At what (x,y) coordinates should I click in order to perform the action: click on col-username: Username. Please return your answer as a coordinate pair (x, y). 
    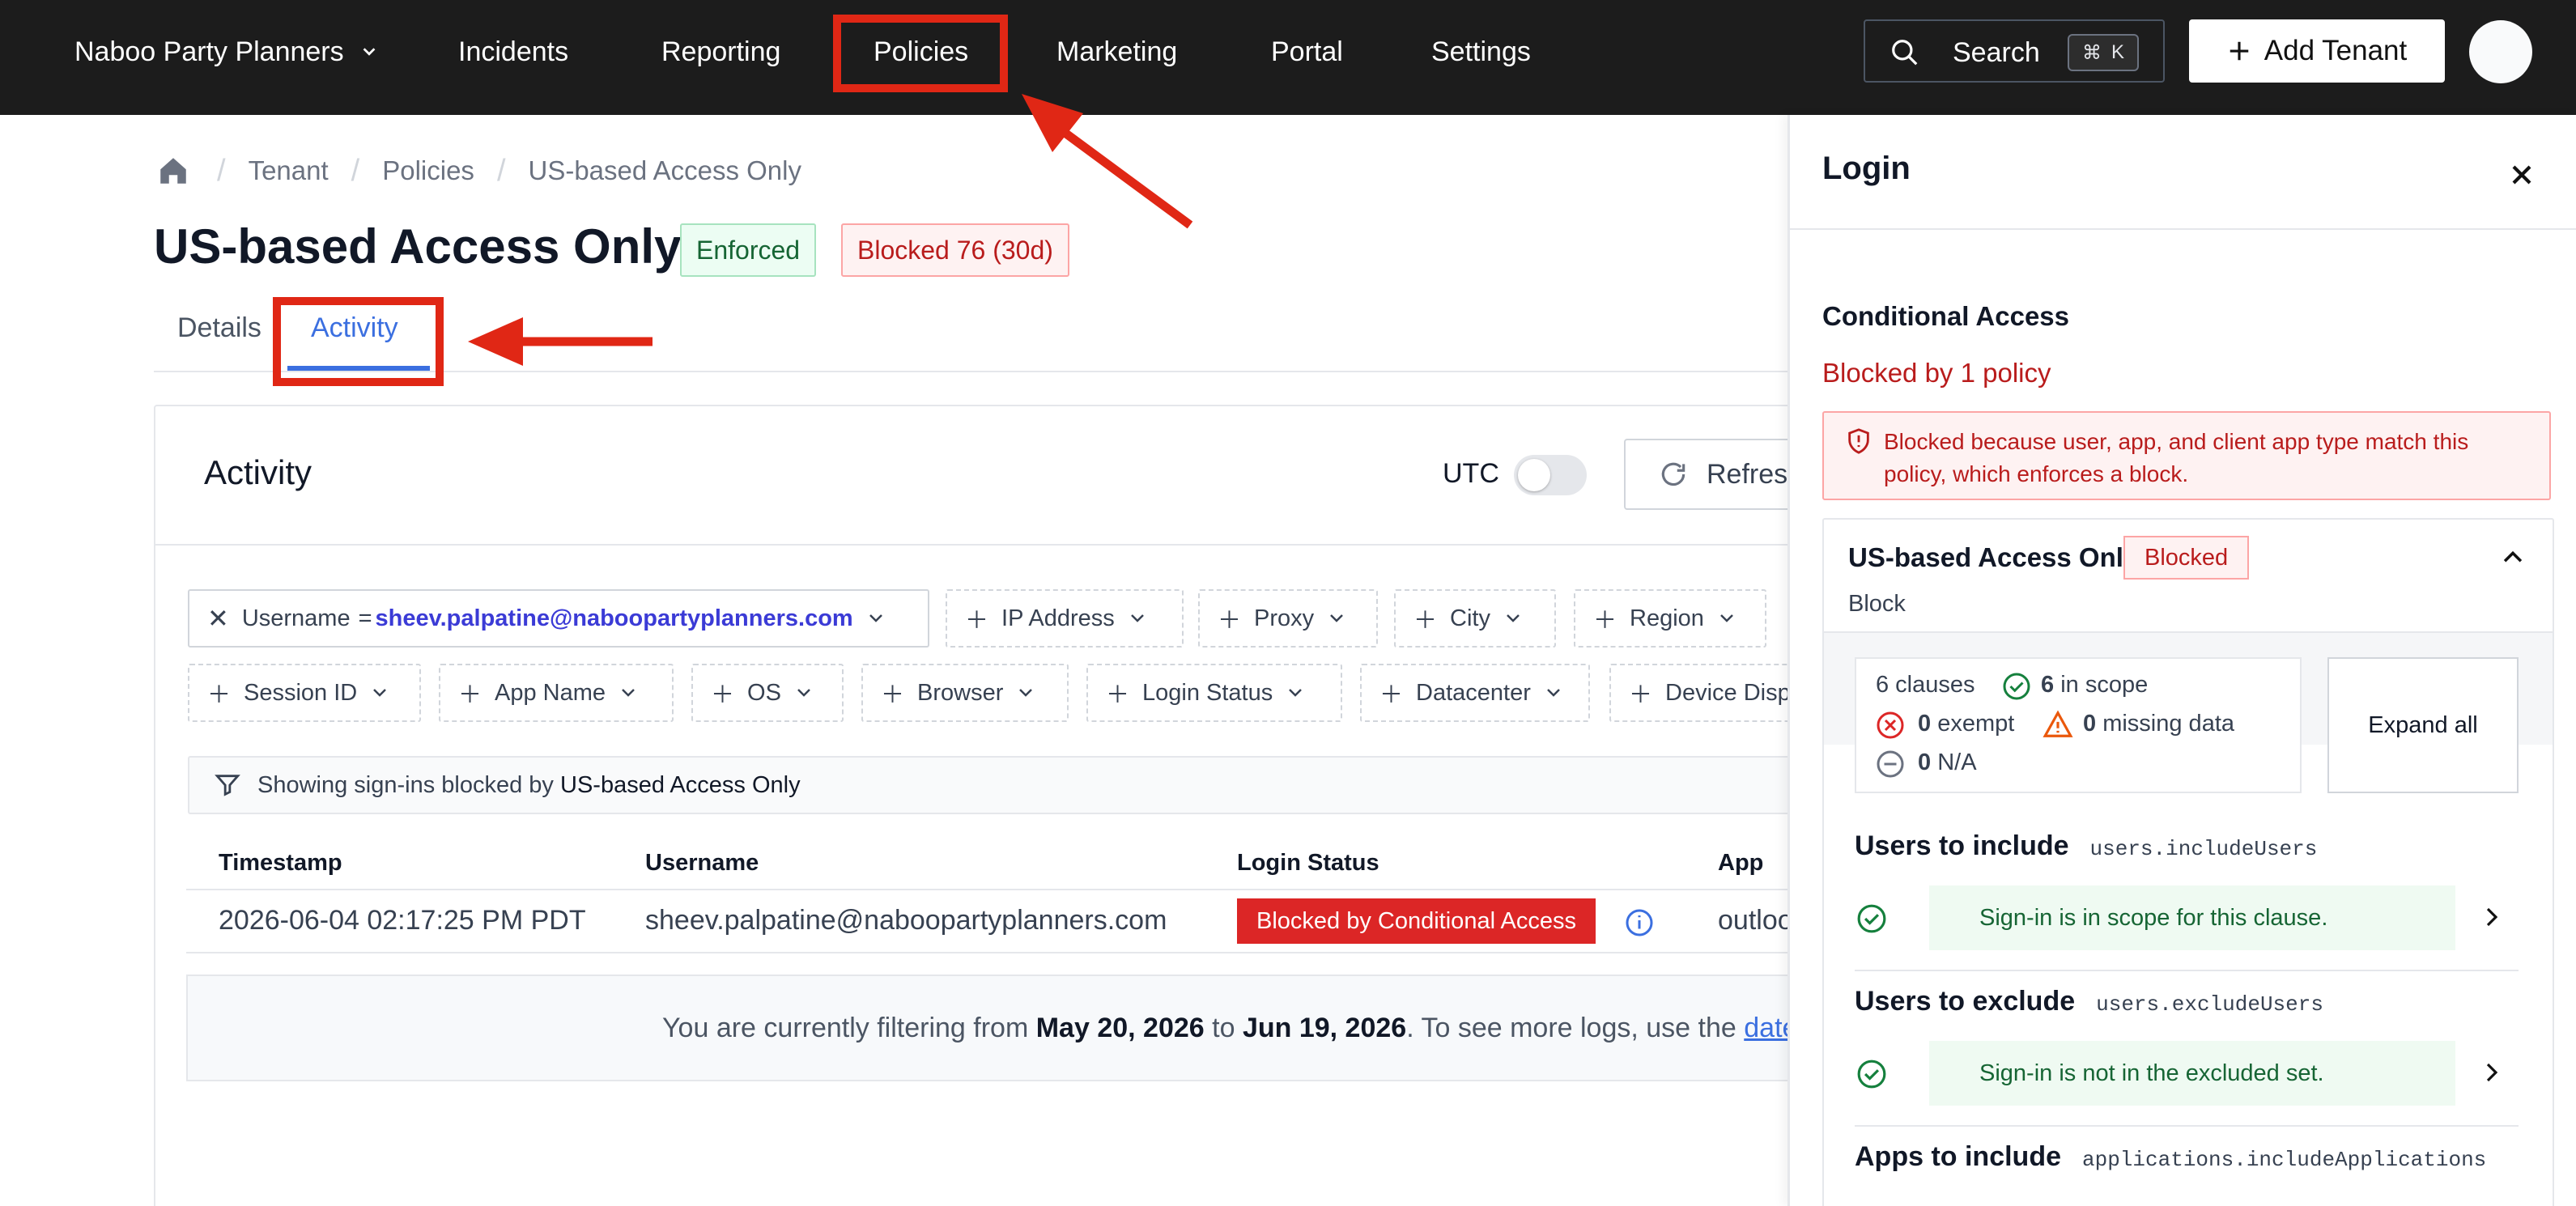
    Looking at the image, I should click on (702, 864).